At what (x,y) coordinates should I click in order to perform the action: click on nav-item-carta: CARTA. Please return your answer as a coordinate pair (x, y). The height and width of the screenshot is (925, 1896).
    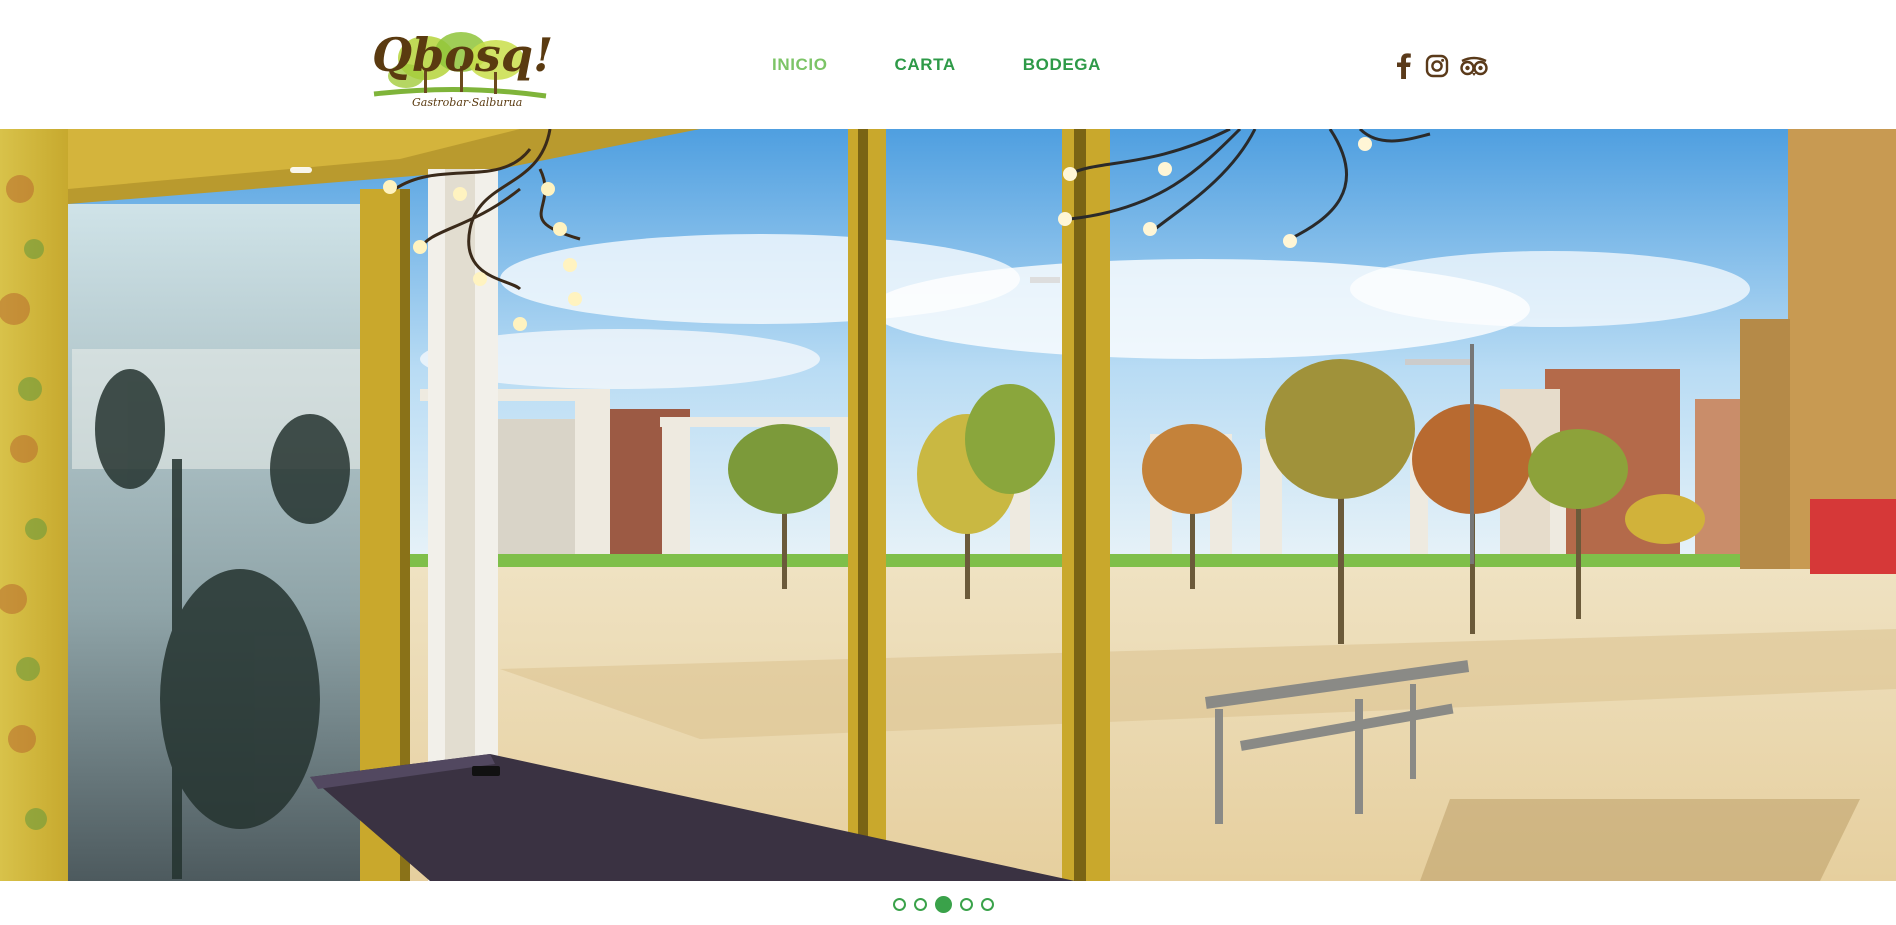
    Looking at the image, I should click on (925, 65).